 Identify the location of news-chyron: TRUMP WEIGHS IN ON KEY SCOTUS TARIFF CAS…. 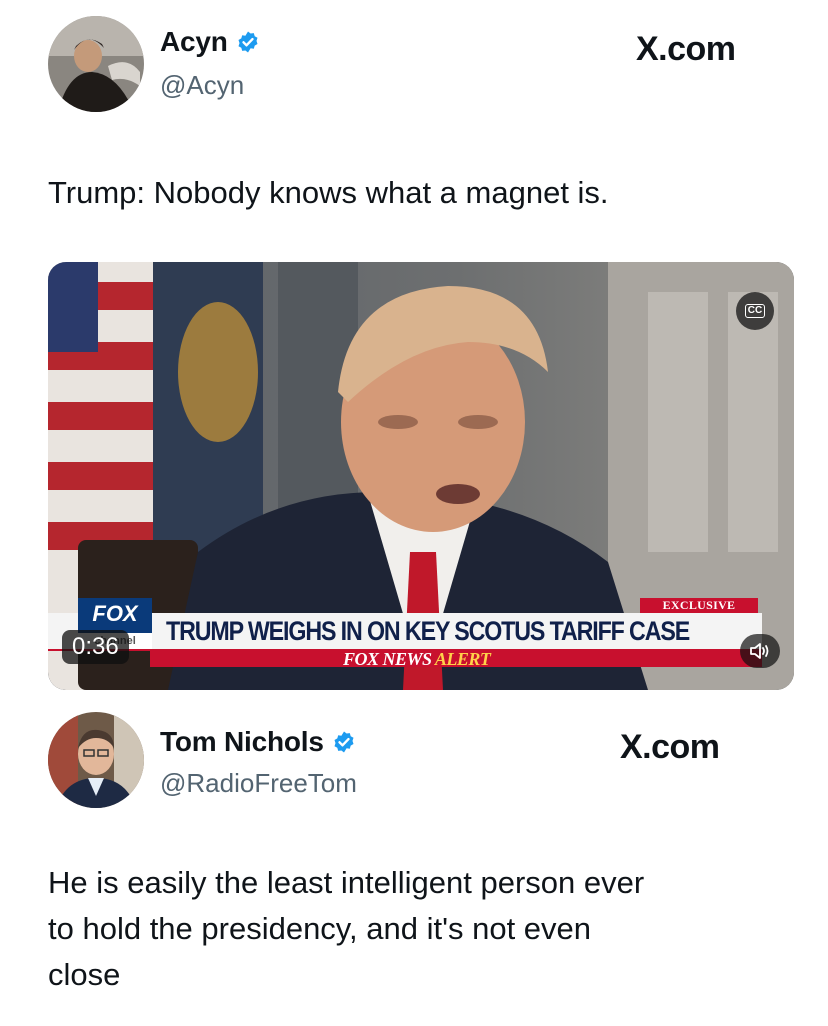
(421, 634).